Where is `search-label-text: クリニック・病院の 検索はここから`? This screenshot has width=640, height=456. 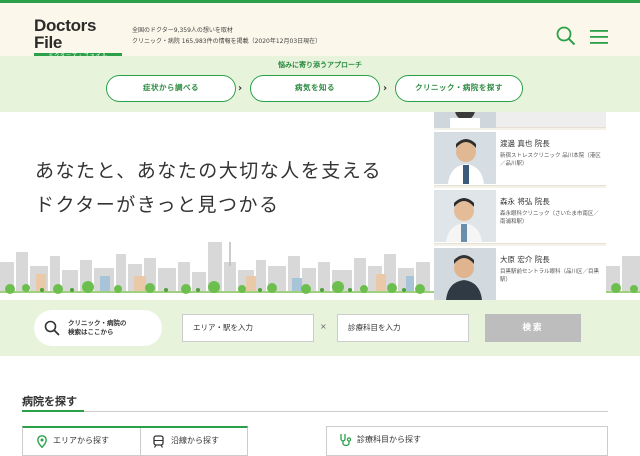
search-label-text: クリニック・病院の 検索はここから is located at coordinates (97, 328).